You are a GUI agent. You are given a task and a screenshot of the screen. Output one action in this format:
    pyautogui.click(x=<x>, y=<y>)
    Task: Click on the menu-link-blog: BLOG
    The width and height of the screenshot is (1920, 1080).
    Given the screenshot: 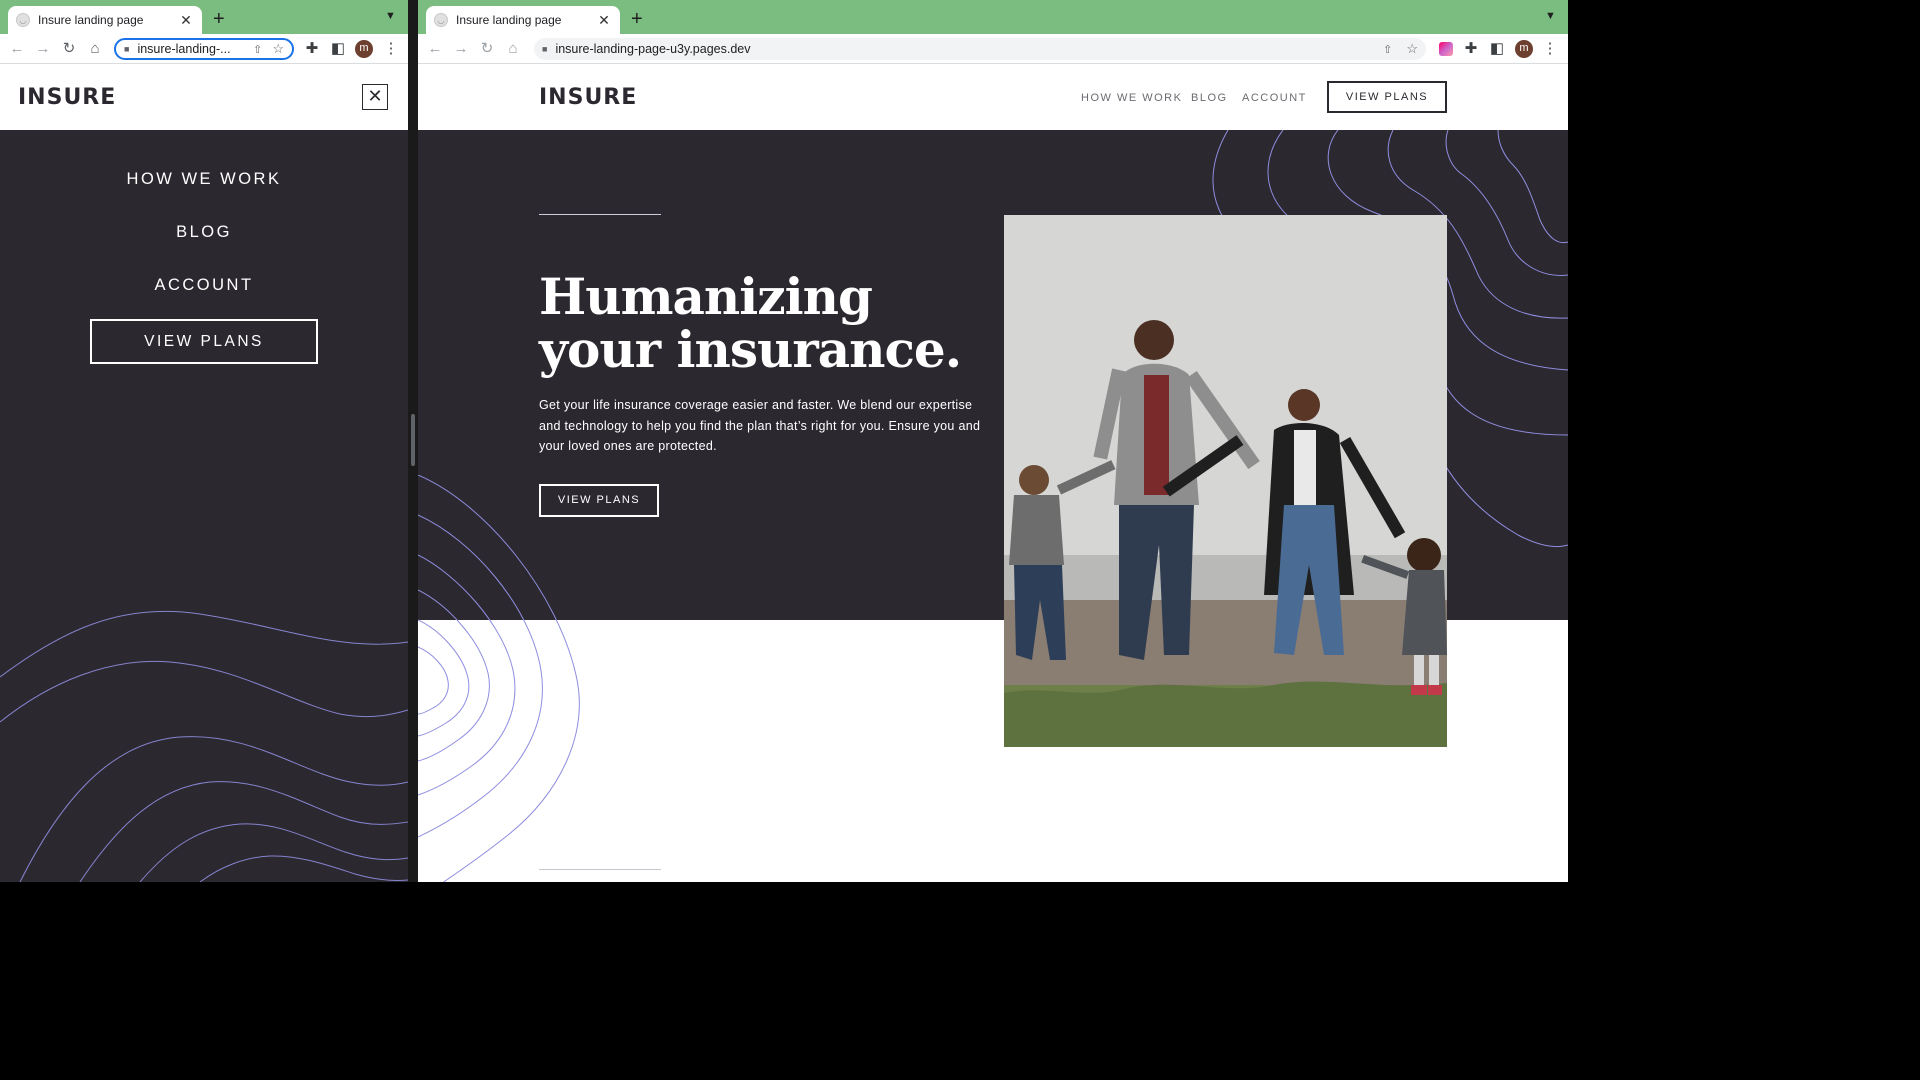 What is the action you would take?
    pyautogui.click(x=204, y=232)
    